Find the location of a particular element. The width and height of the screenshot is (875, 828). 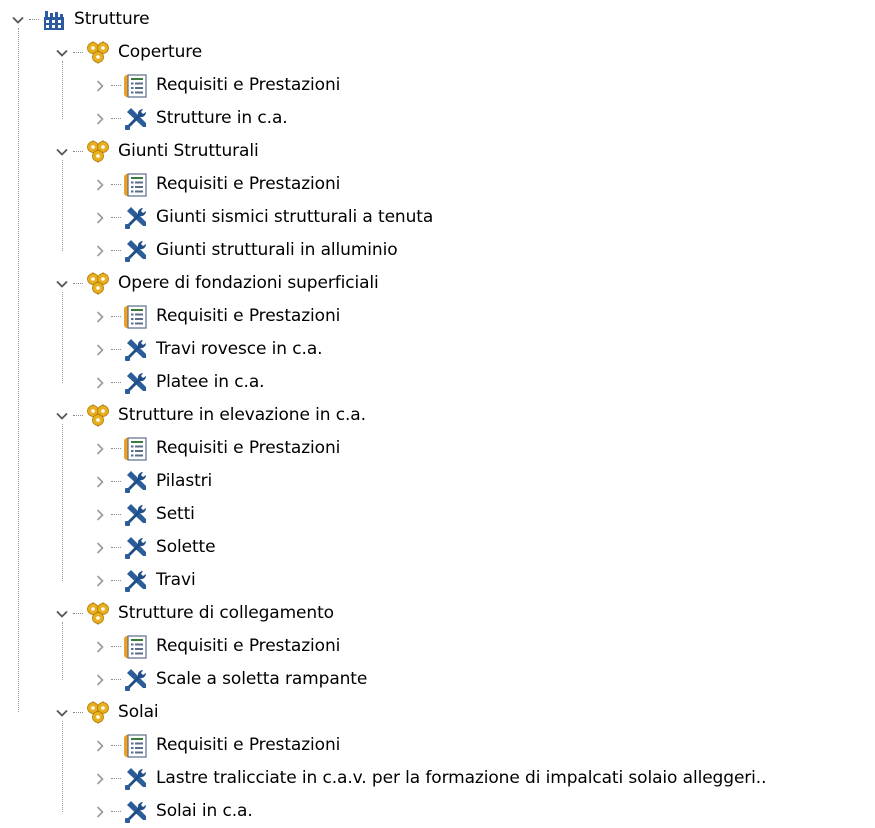

tree-node-label: Strutture is located at coordinates (112, 19).